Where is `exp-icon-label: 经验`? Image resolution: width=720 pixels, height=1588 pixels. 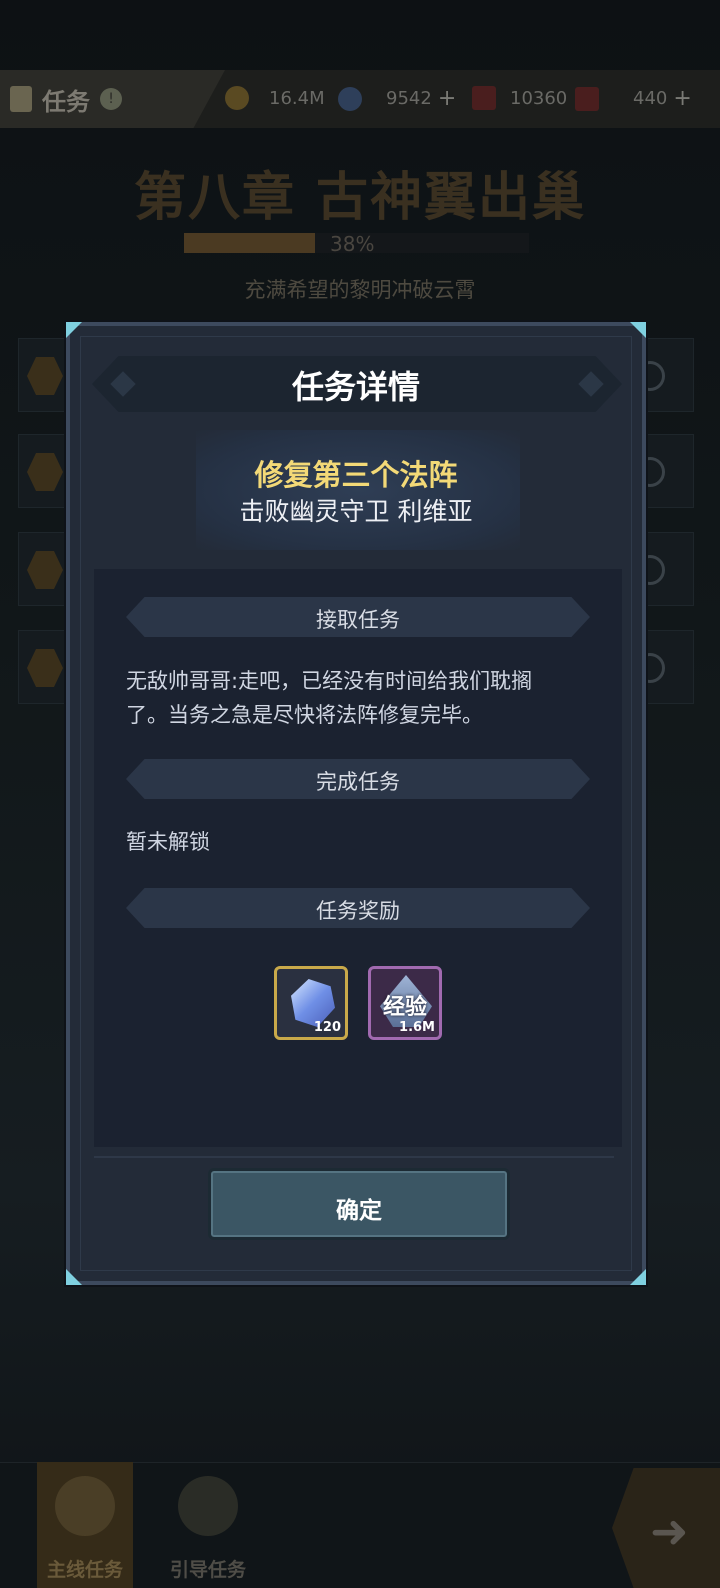
exp-icon-label: 经验 is located at coordinates (404, 1007).